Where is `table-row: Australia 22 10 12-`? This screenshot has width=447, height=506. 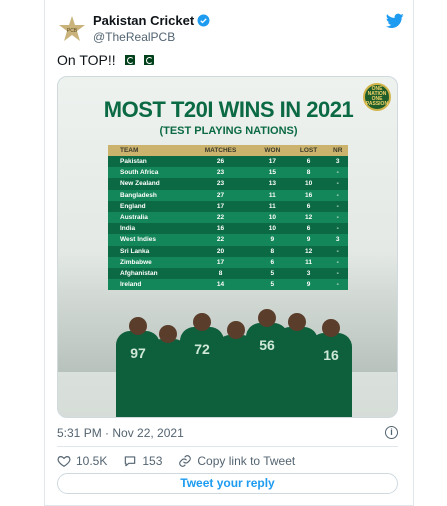
table-row: Australia 22 10 12- is located at coordinates (228, 217).